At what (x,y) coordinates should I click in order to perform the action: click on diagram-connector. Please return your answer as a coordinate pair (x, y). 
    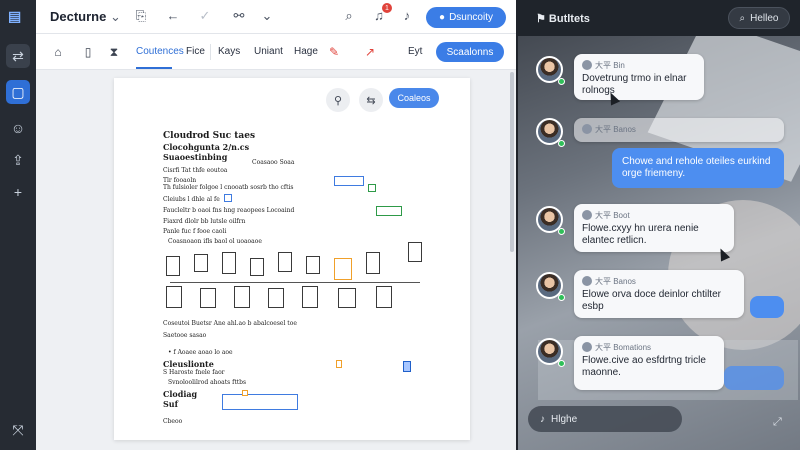
    Looking at the image, I should click on (295, 282).